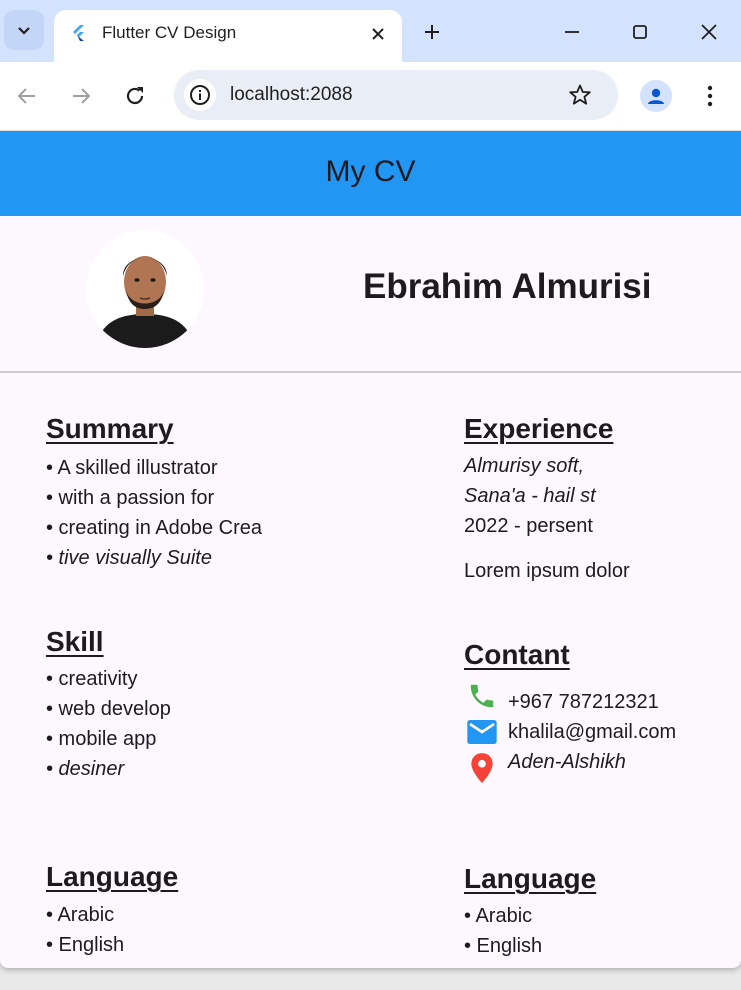  I want to click on active-tab: Flutter CV Design, so click(228, 36).